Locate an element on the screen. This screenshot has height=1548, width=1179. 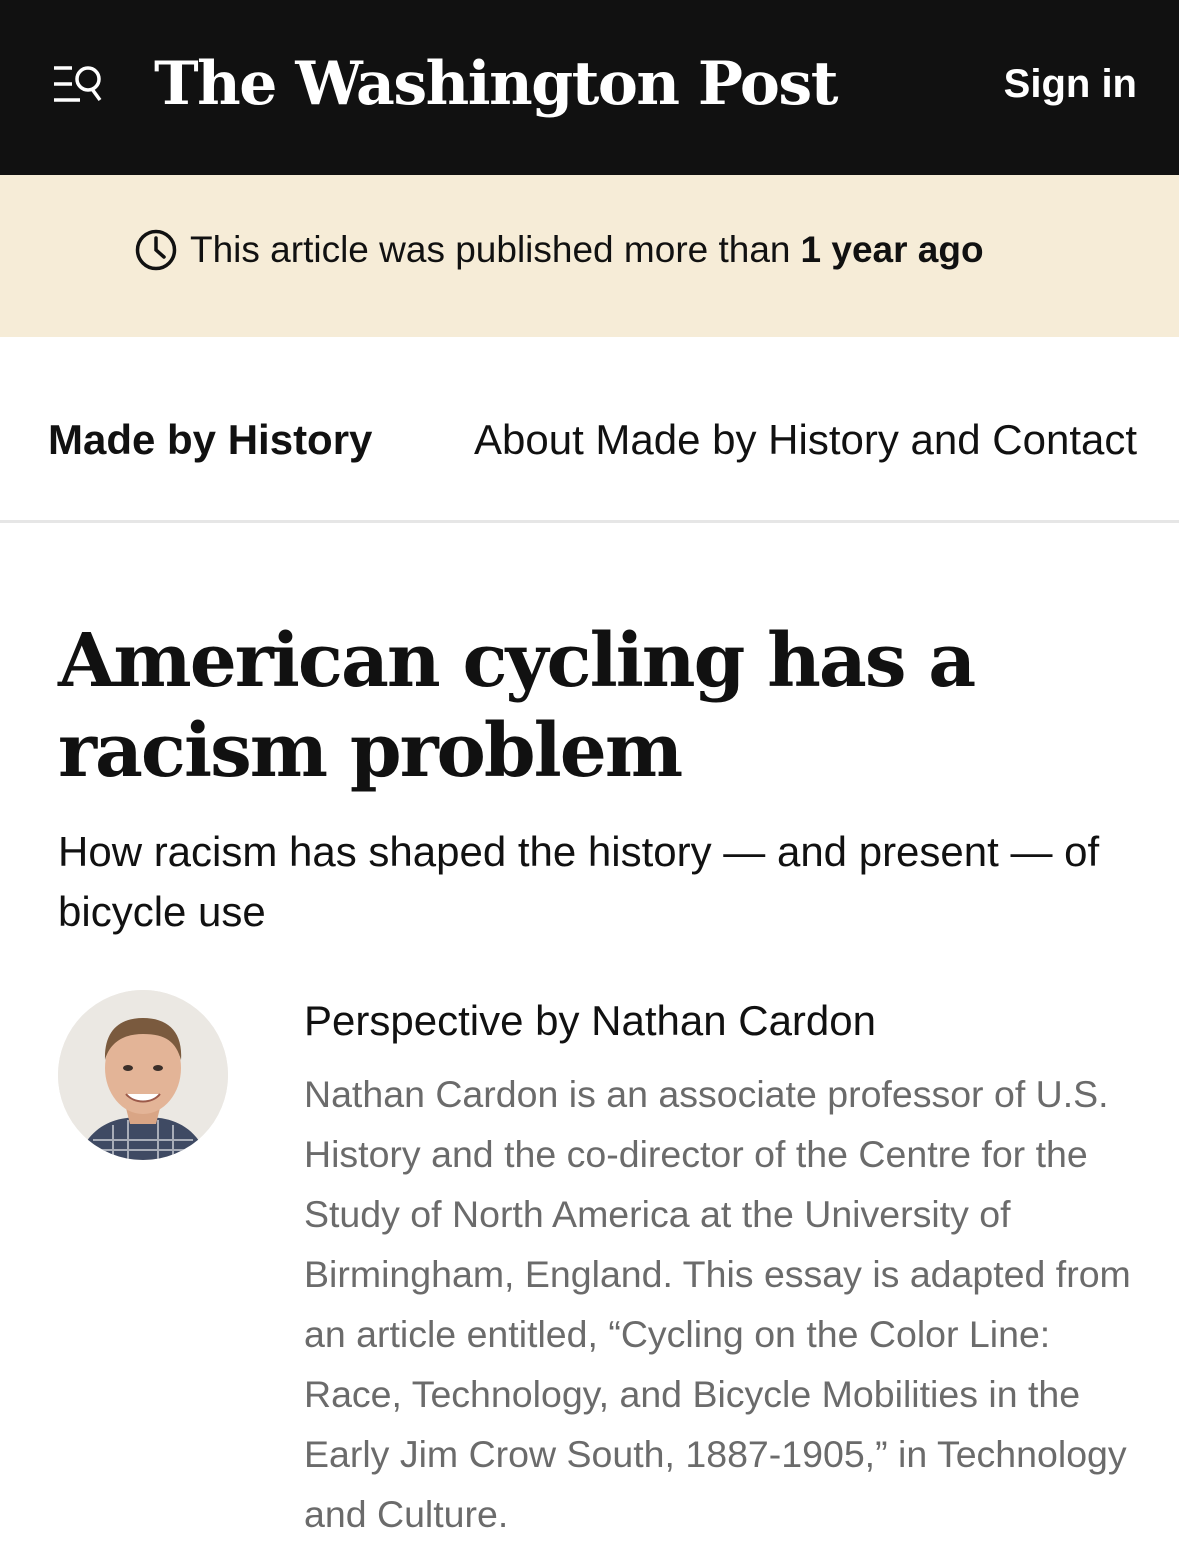
menu-search-icon is located at coordinates (78, 84).